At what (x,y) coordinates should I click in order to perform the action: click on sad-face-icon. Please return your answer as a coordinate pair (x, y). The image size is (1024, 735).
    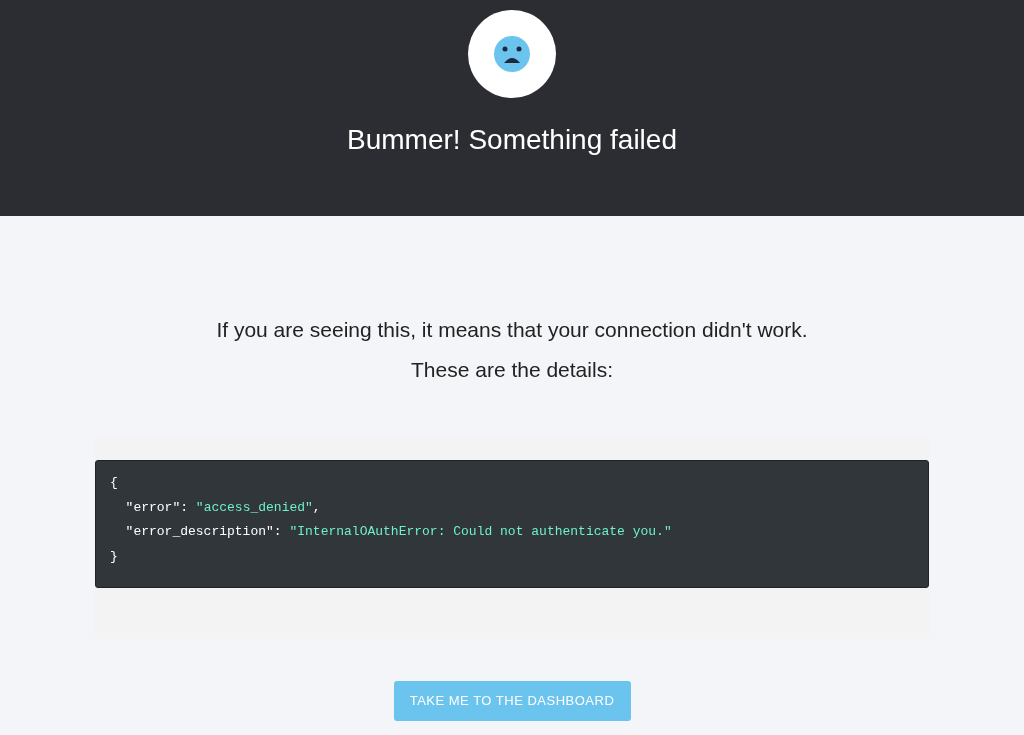
    Looking at the image, I should click on (512, 54).